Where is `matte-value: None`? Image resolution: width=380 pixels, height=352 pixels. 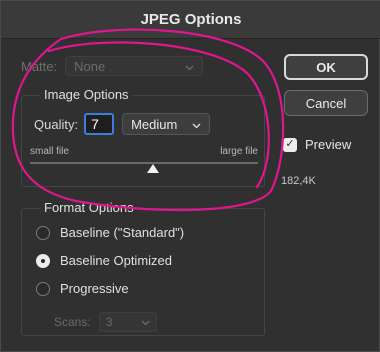
matte-value: None is located at coordinates (90, 66).